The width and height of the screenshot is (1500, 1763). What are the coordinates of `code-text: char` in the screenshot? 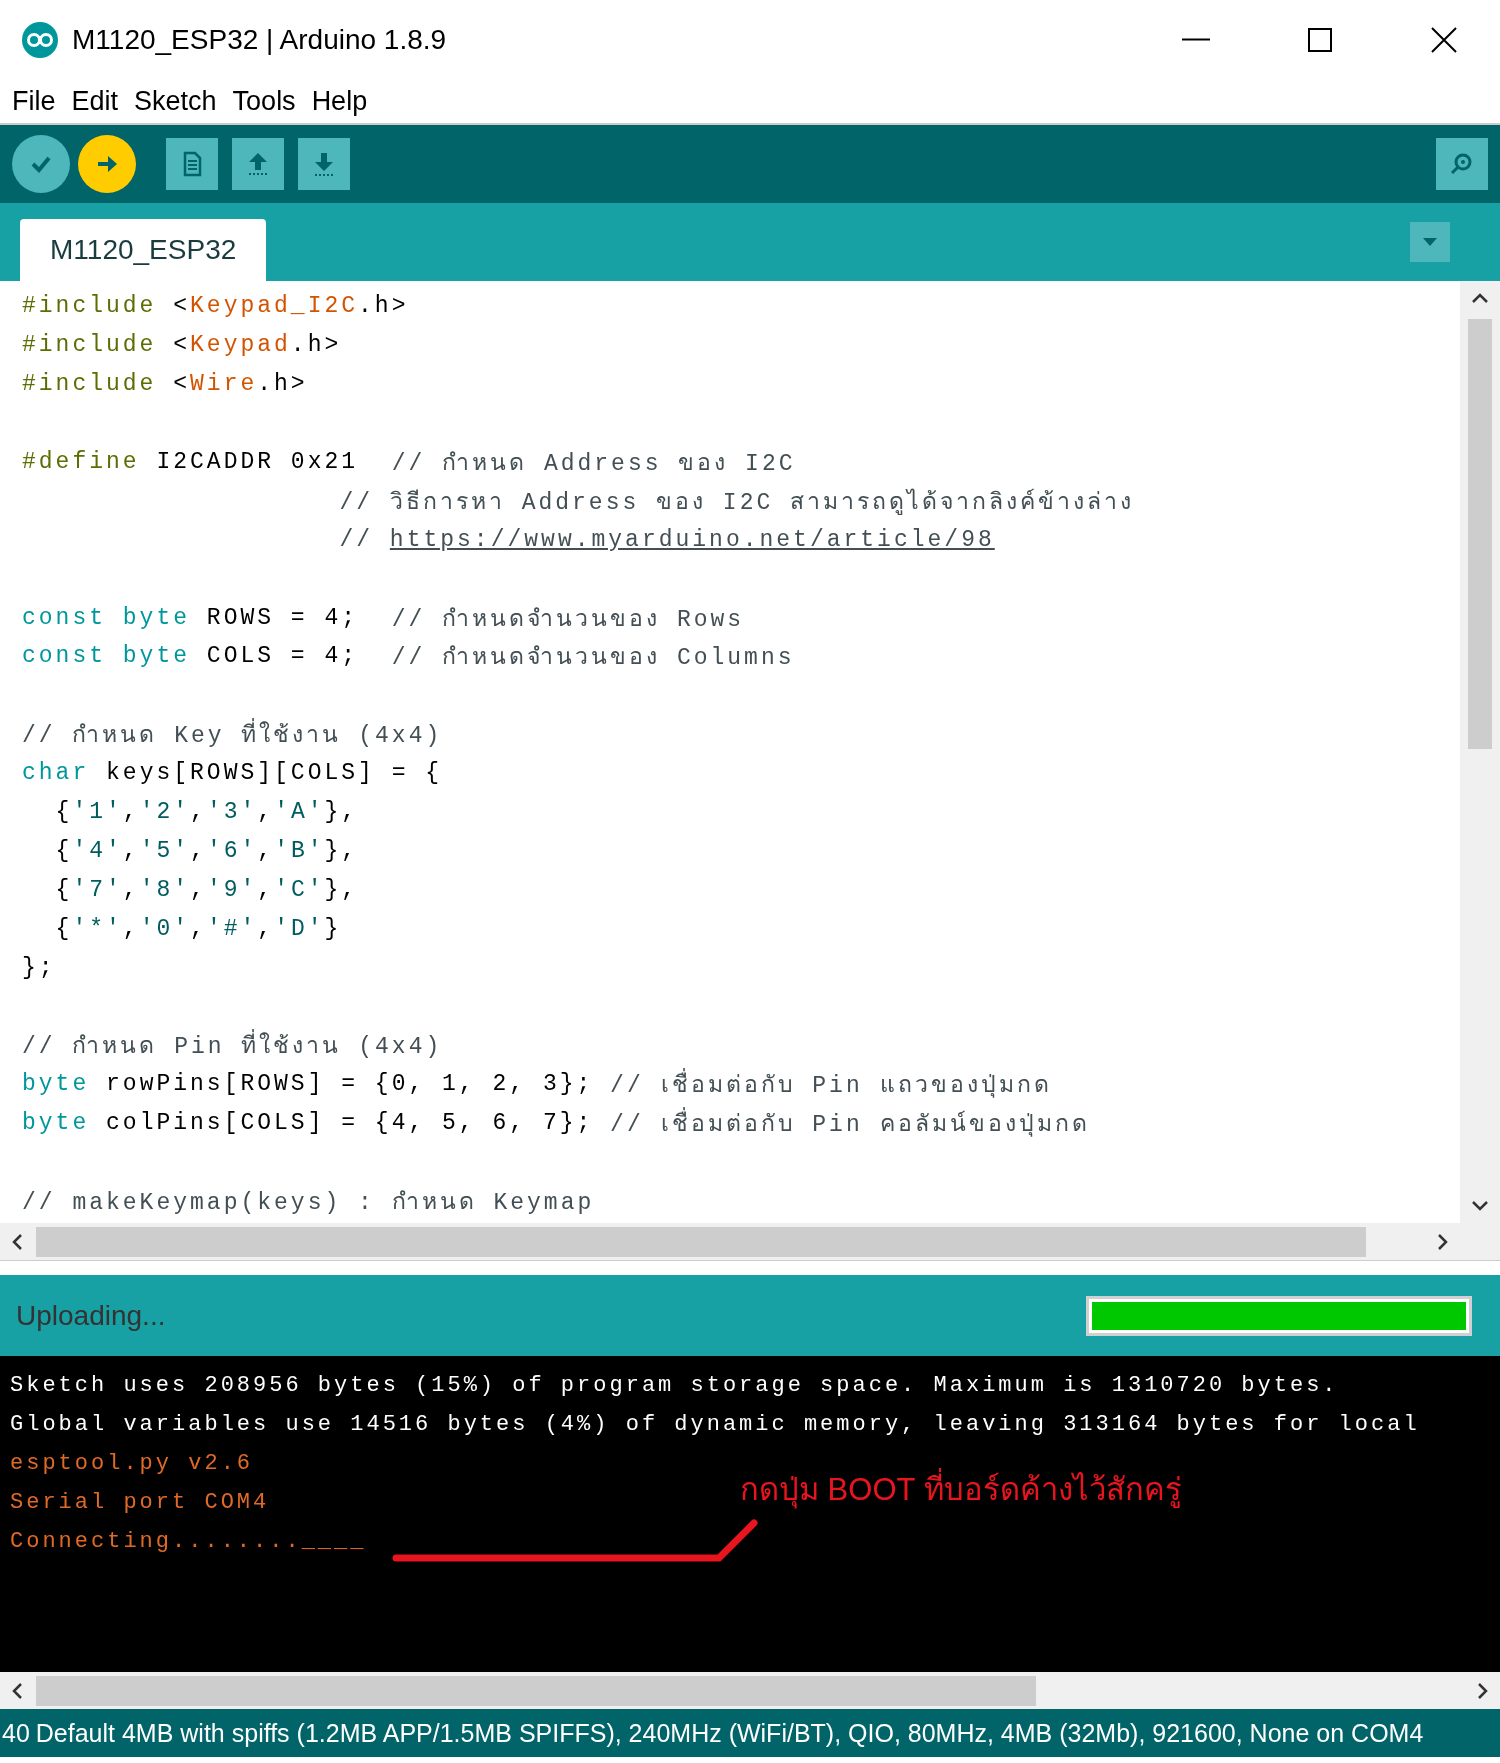 It's located at (56, 773).